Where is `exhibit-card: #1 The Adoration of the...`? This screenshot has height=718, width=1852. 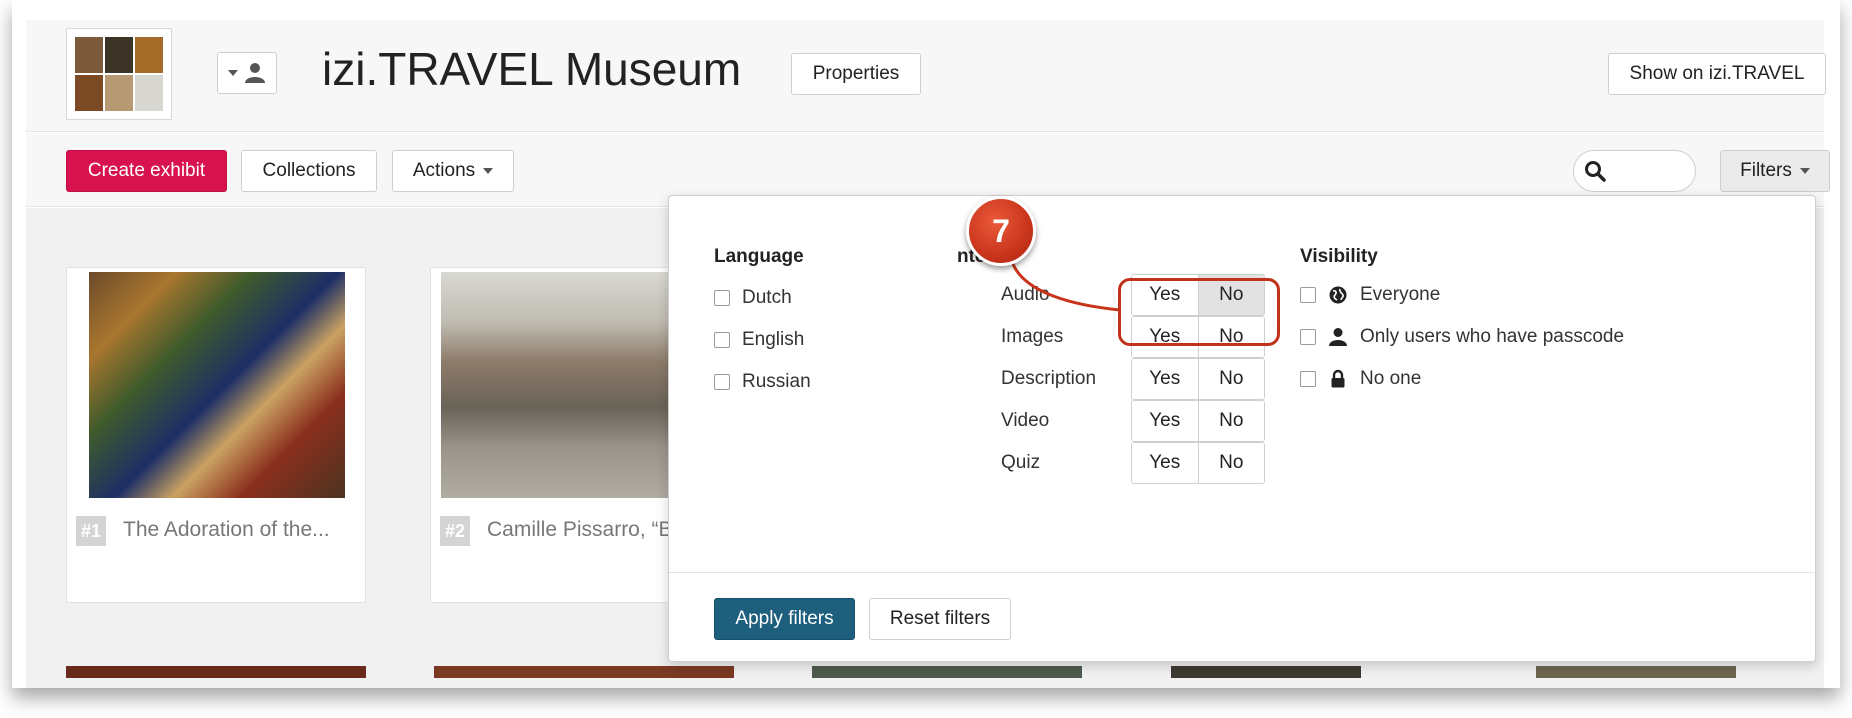 exhibit-card: #1 The Adoration of the... is located at coordinates (216, 435).